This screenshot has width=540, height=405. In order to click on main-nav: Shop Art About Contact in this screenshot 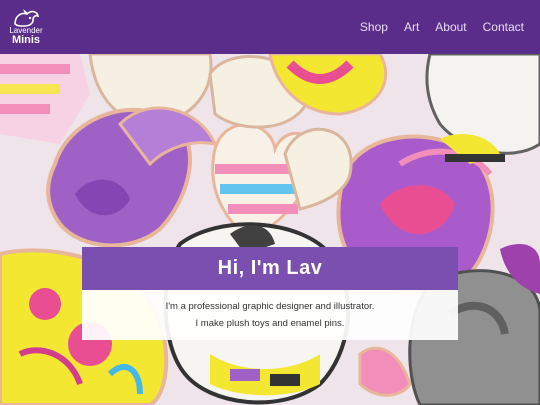, I will do `click(442, 27)`.